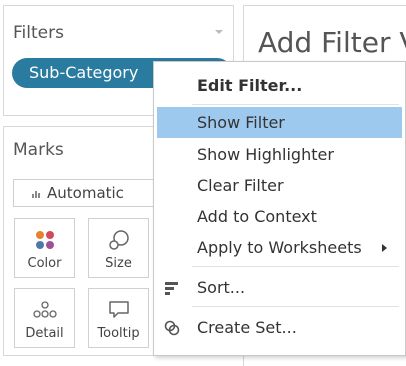 This screenshot has height=366, width=406. What do you see at coordinates (37, 193) in the screenshot?
I see `bar-chart-icon` at bounding box center [37, 193].